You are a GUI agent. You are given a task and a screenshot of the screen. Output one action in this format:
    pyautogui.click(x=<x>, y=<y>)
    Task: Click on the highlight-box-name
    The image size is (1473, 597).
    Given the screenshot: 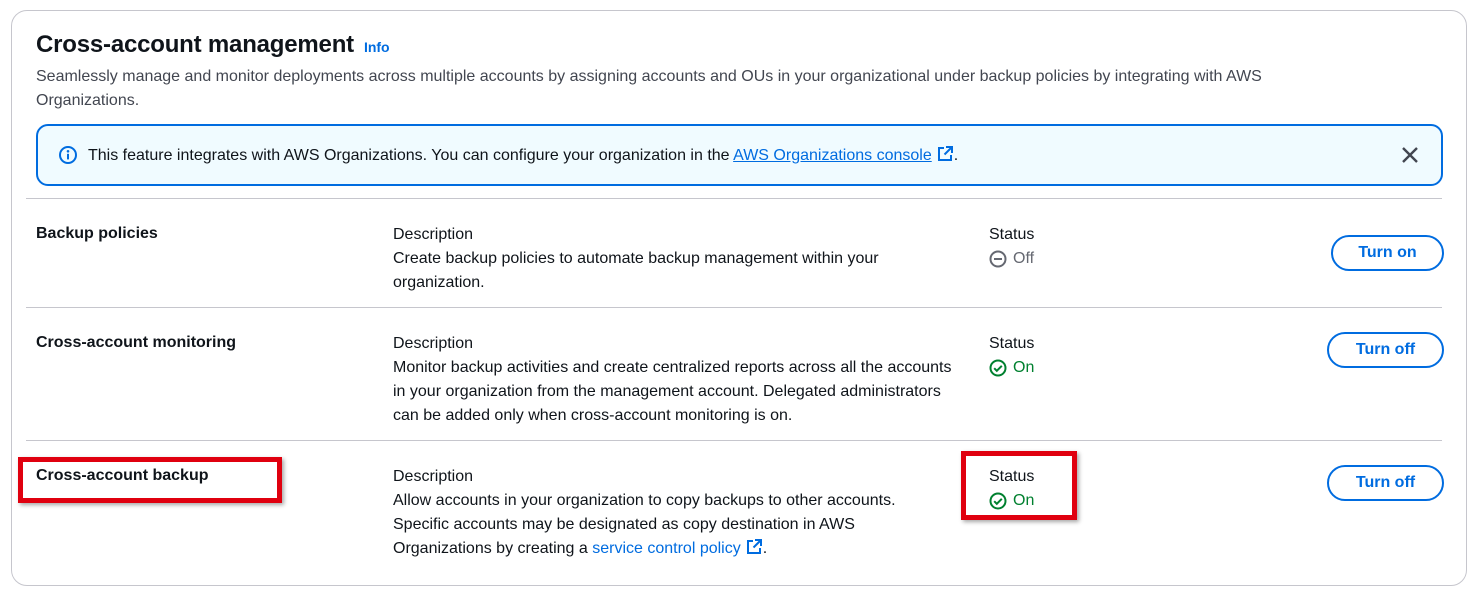 What is the action you would take?
    pyautogui.click(x=150, y=480)
    